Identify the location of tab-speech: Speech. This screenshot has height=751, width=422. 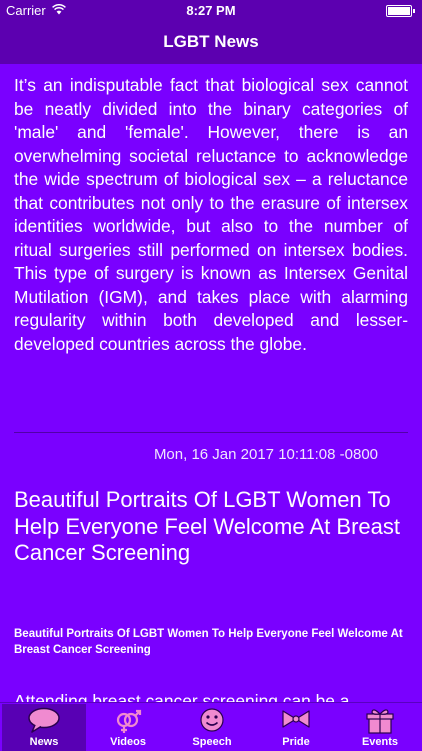
(212, 727).